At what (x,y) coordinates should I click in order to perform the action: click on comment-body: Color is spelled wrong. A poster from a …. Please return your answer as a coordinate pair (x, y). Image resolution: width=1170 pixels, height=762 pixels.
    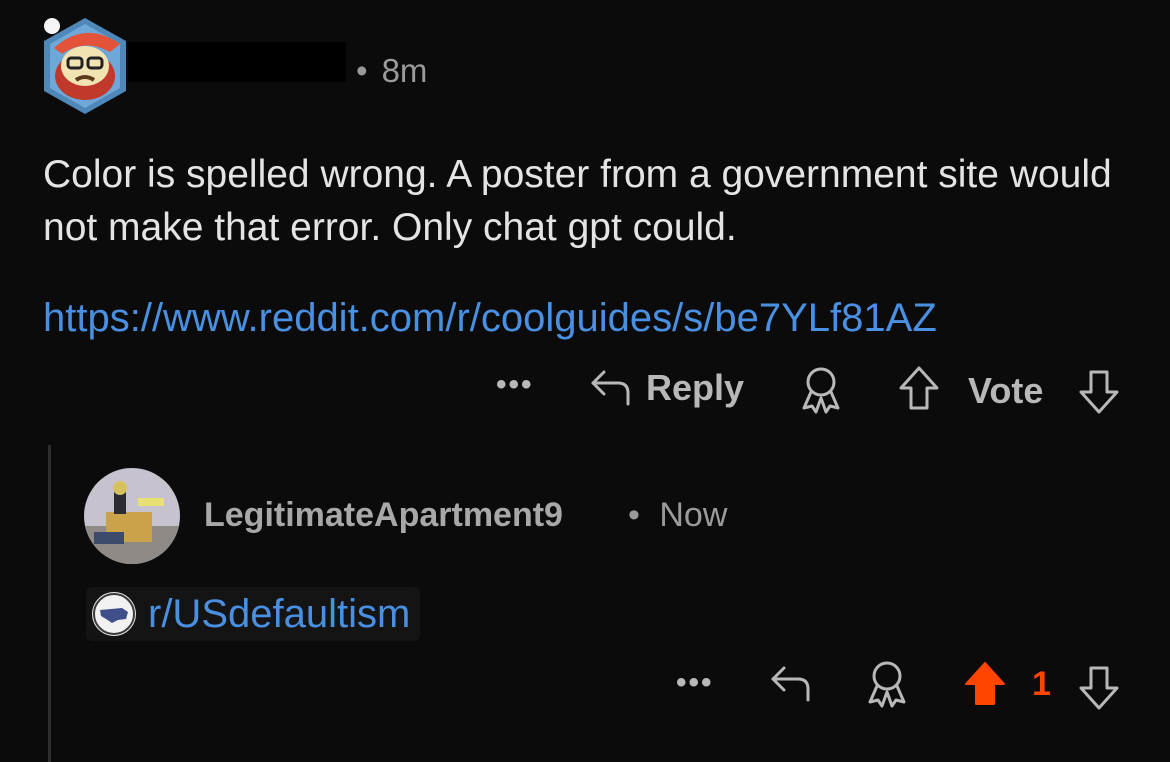
    Looking at the image, I should click on (577, 201).